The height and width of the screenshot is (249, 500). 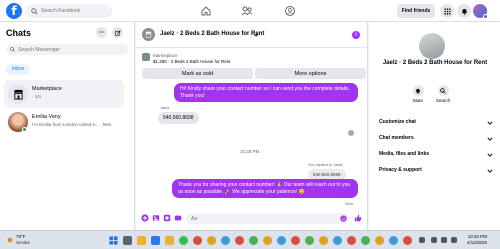 What do you see at coordinates (356, 35) in the screenshot?
I see `conversation-info-icon: i` at bounding box center [356, 35].